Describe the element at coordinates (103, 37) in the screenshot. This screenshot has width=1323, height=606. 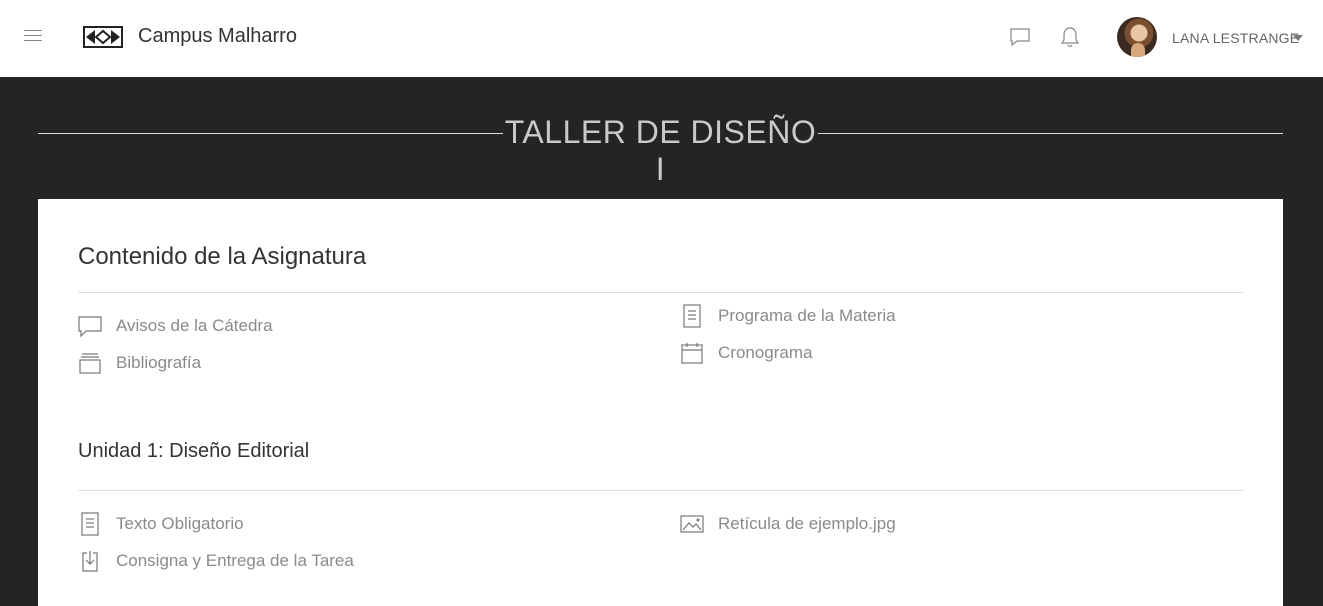
I see `logo` at that location.